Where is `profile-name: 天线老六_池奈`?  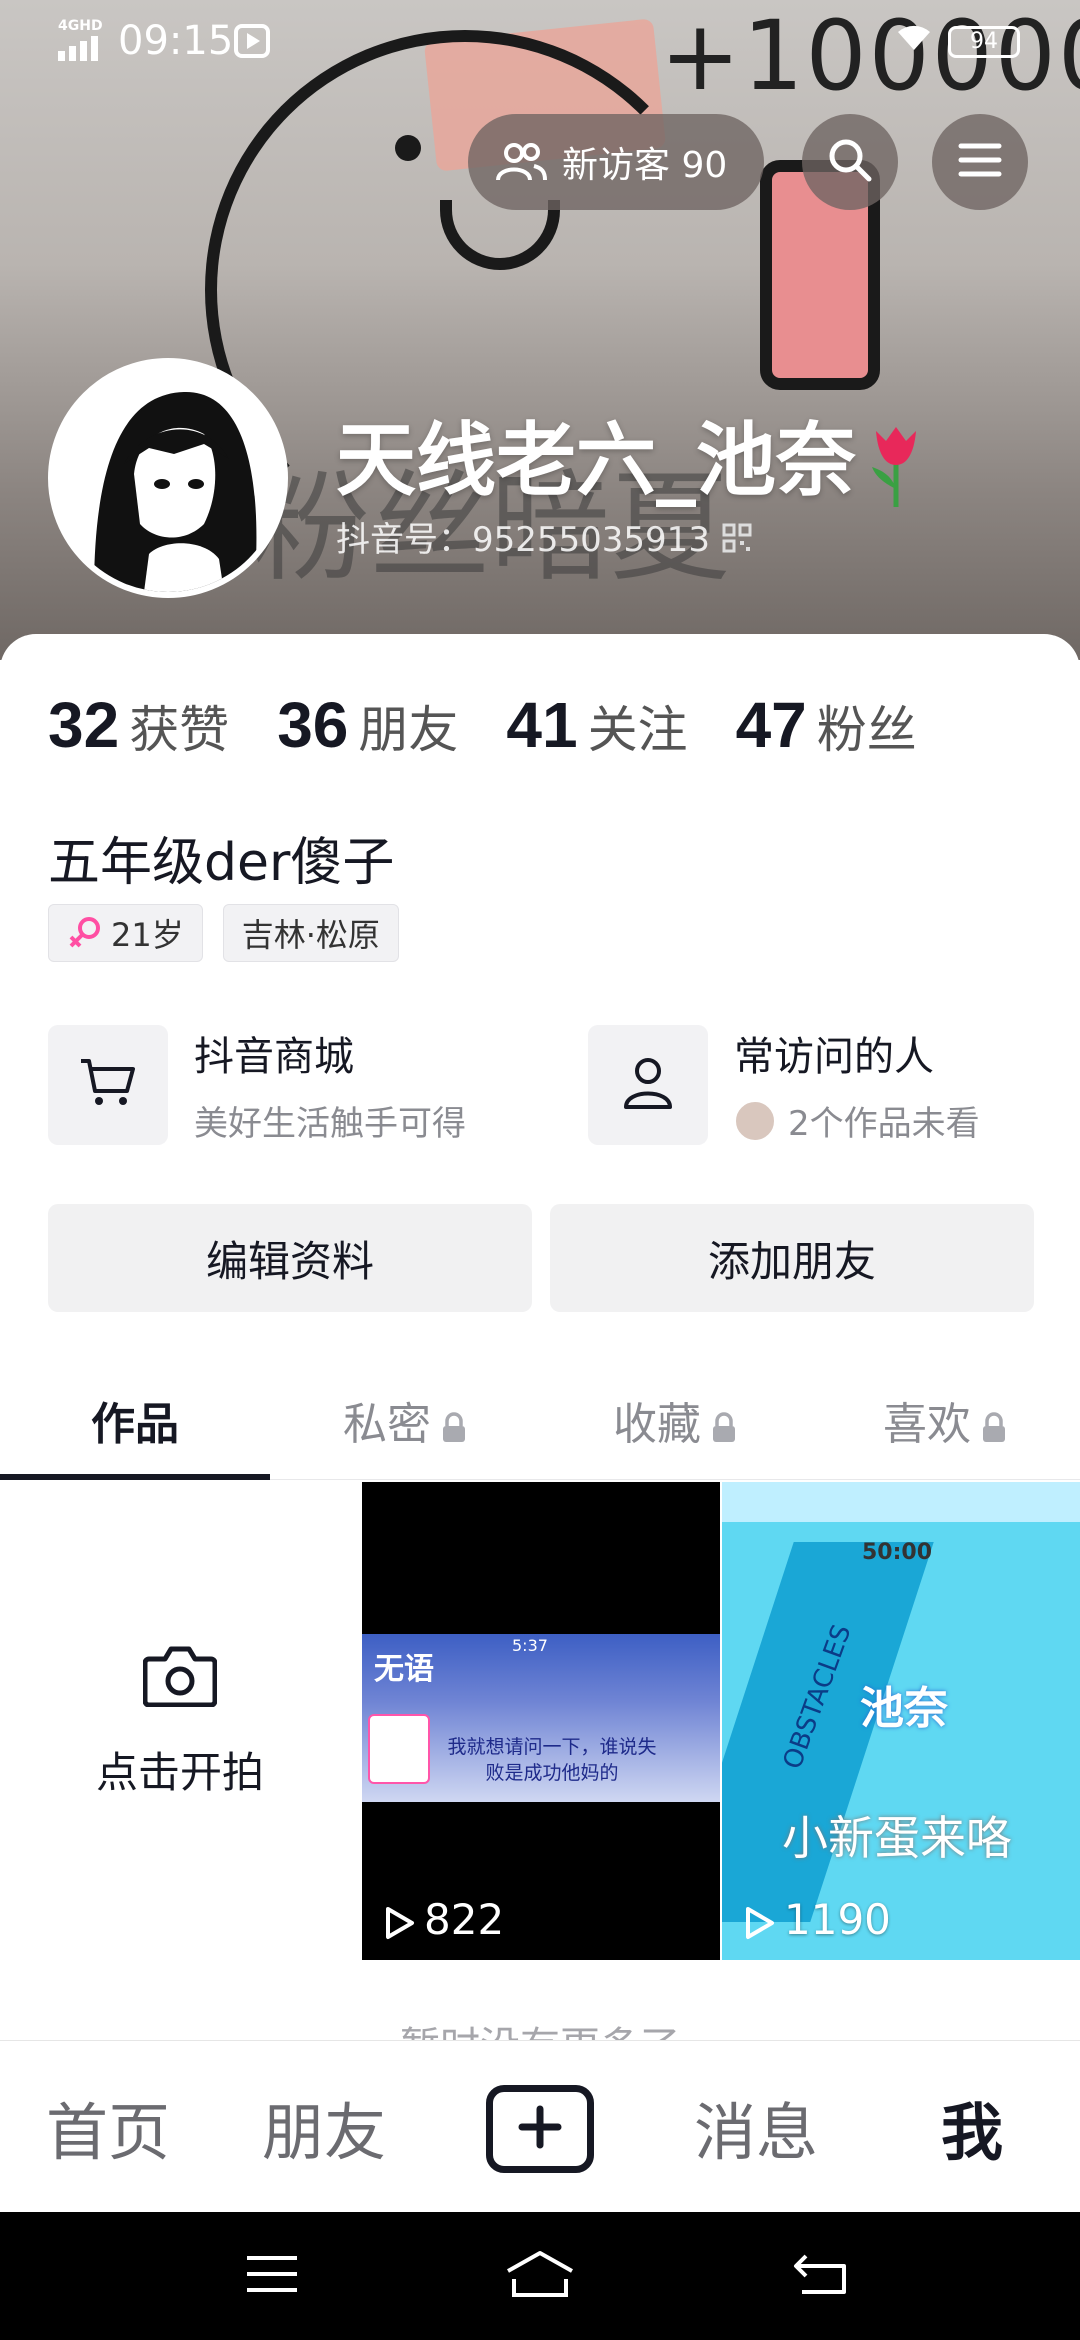 profile-name: 天线老六_池奈 is located at coordinates (632, 454).